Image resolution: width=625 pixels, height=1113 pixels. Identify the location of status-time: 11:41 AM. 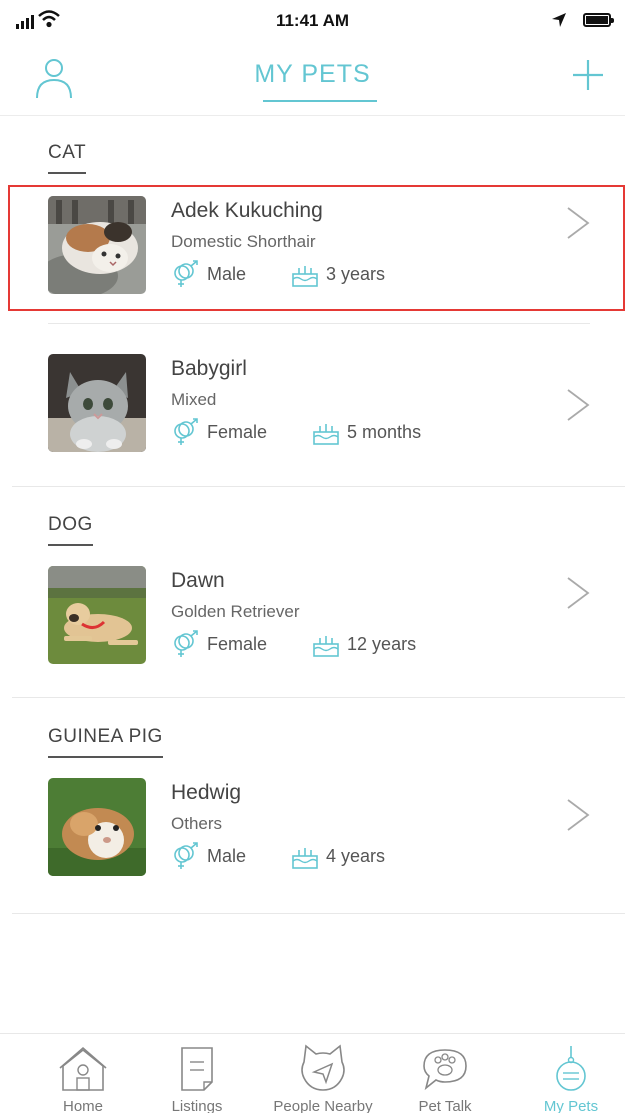
(312, 20).